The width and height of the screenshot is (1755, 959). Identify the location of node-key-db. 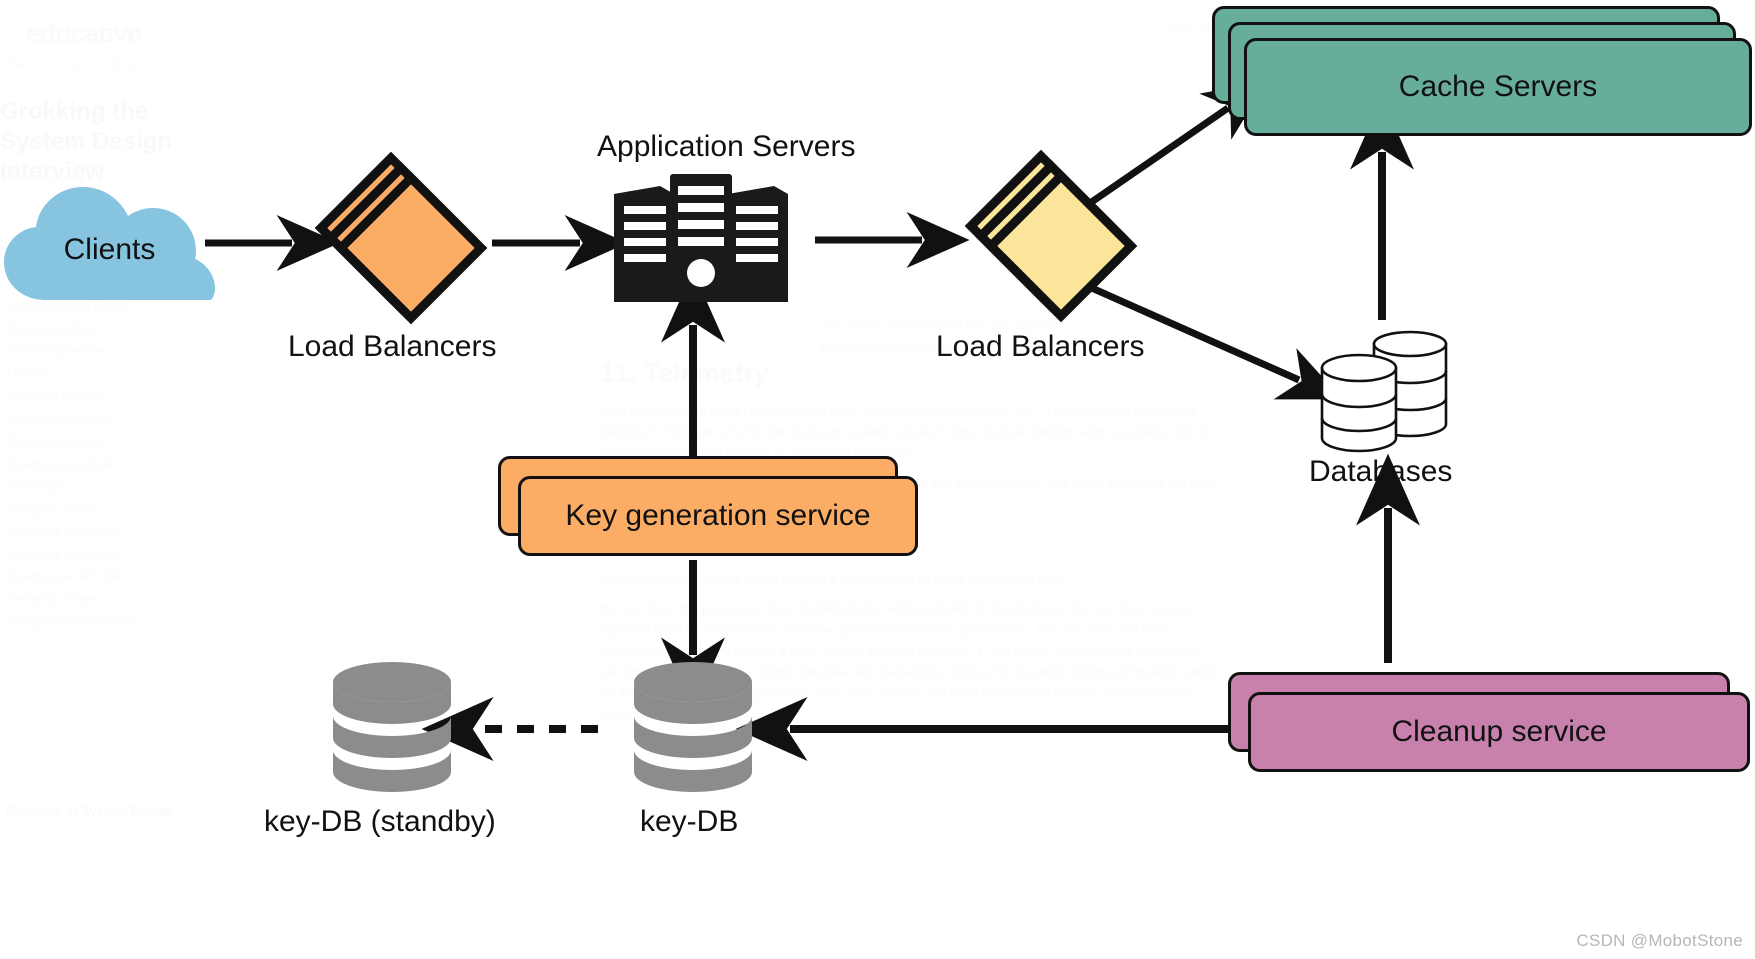
(693, 731).